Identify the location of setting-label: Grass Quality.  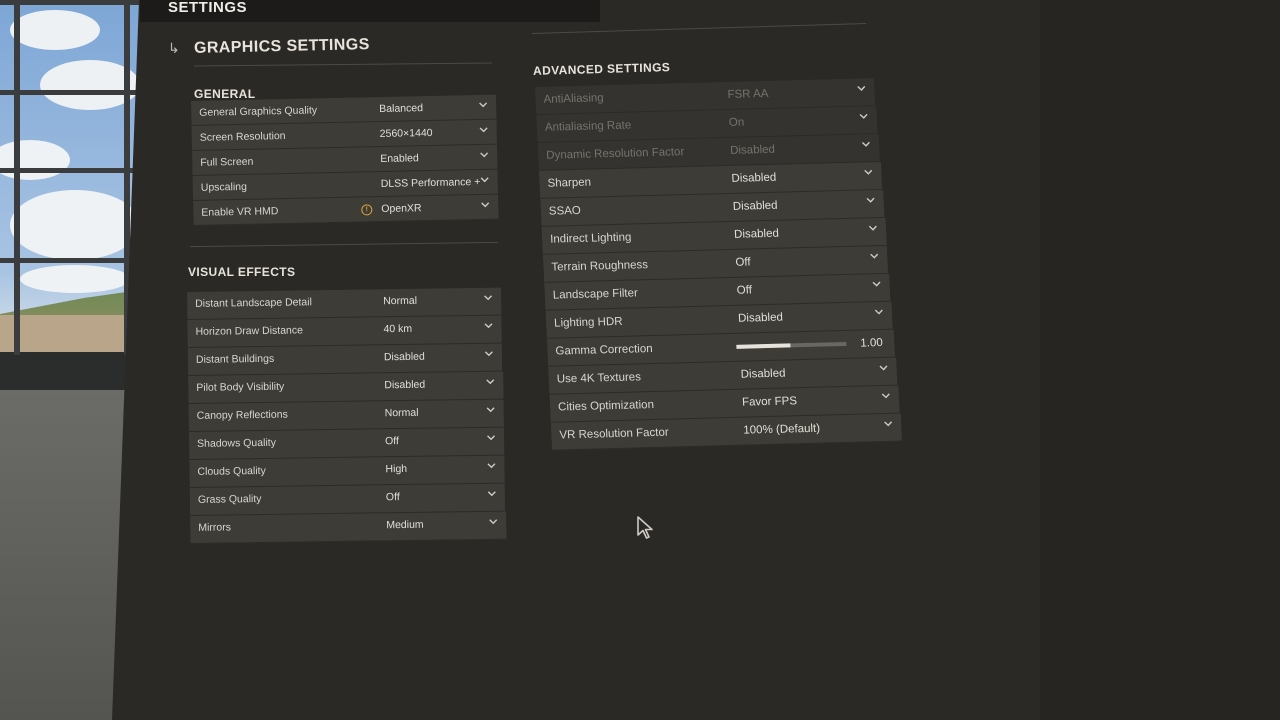
(229, 499).